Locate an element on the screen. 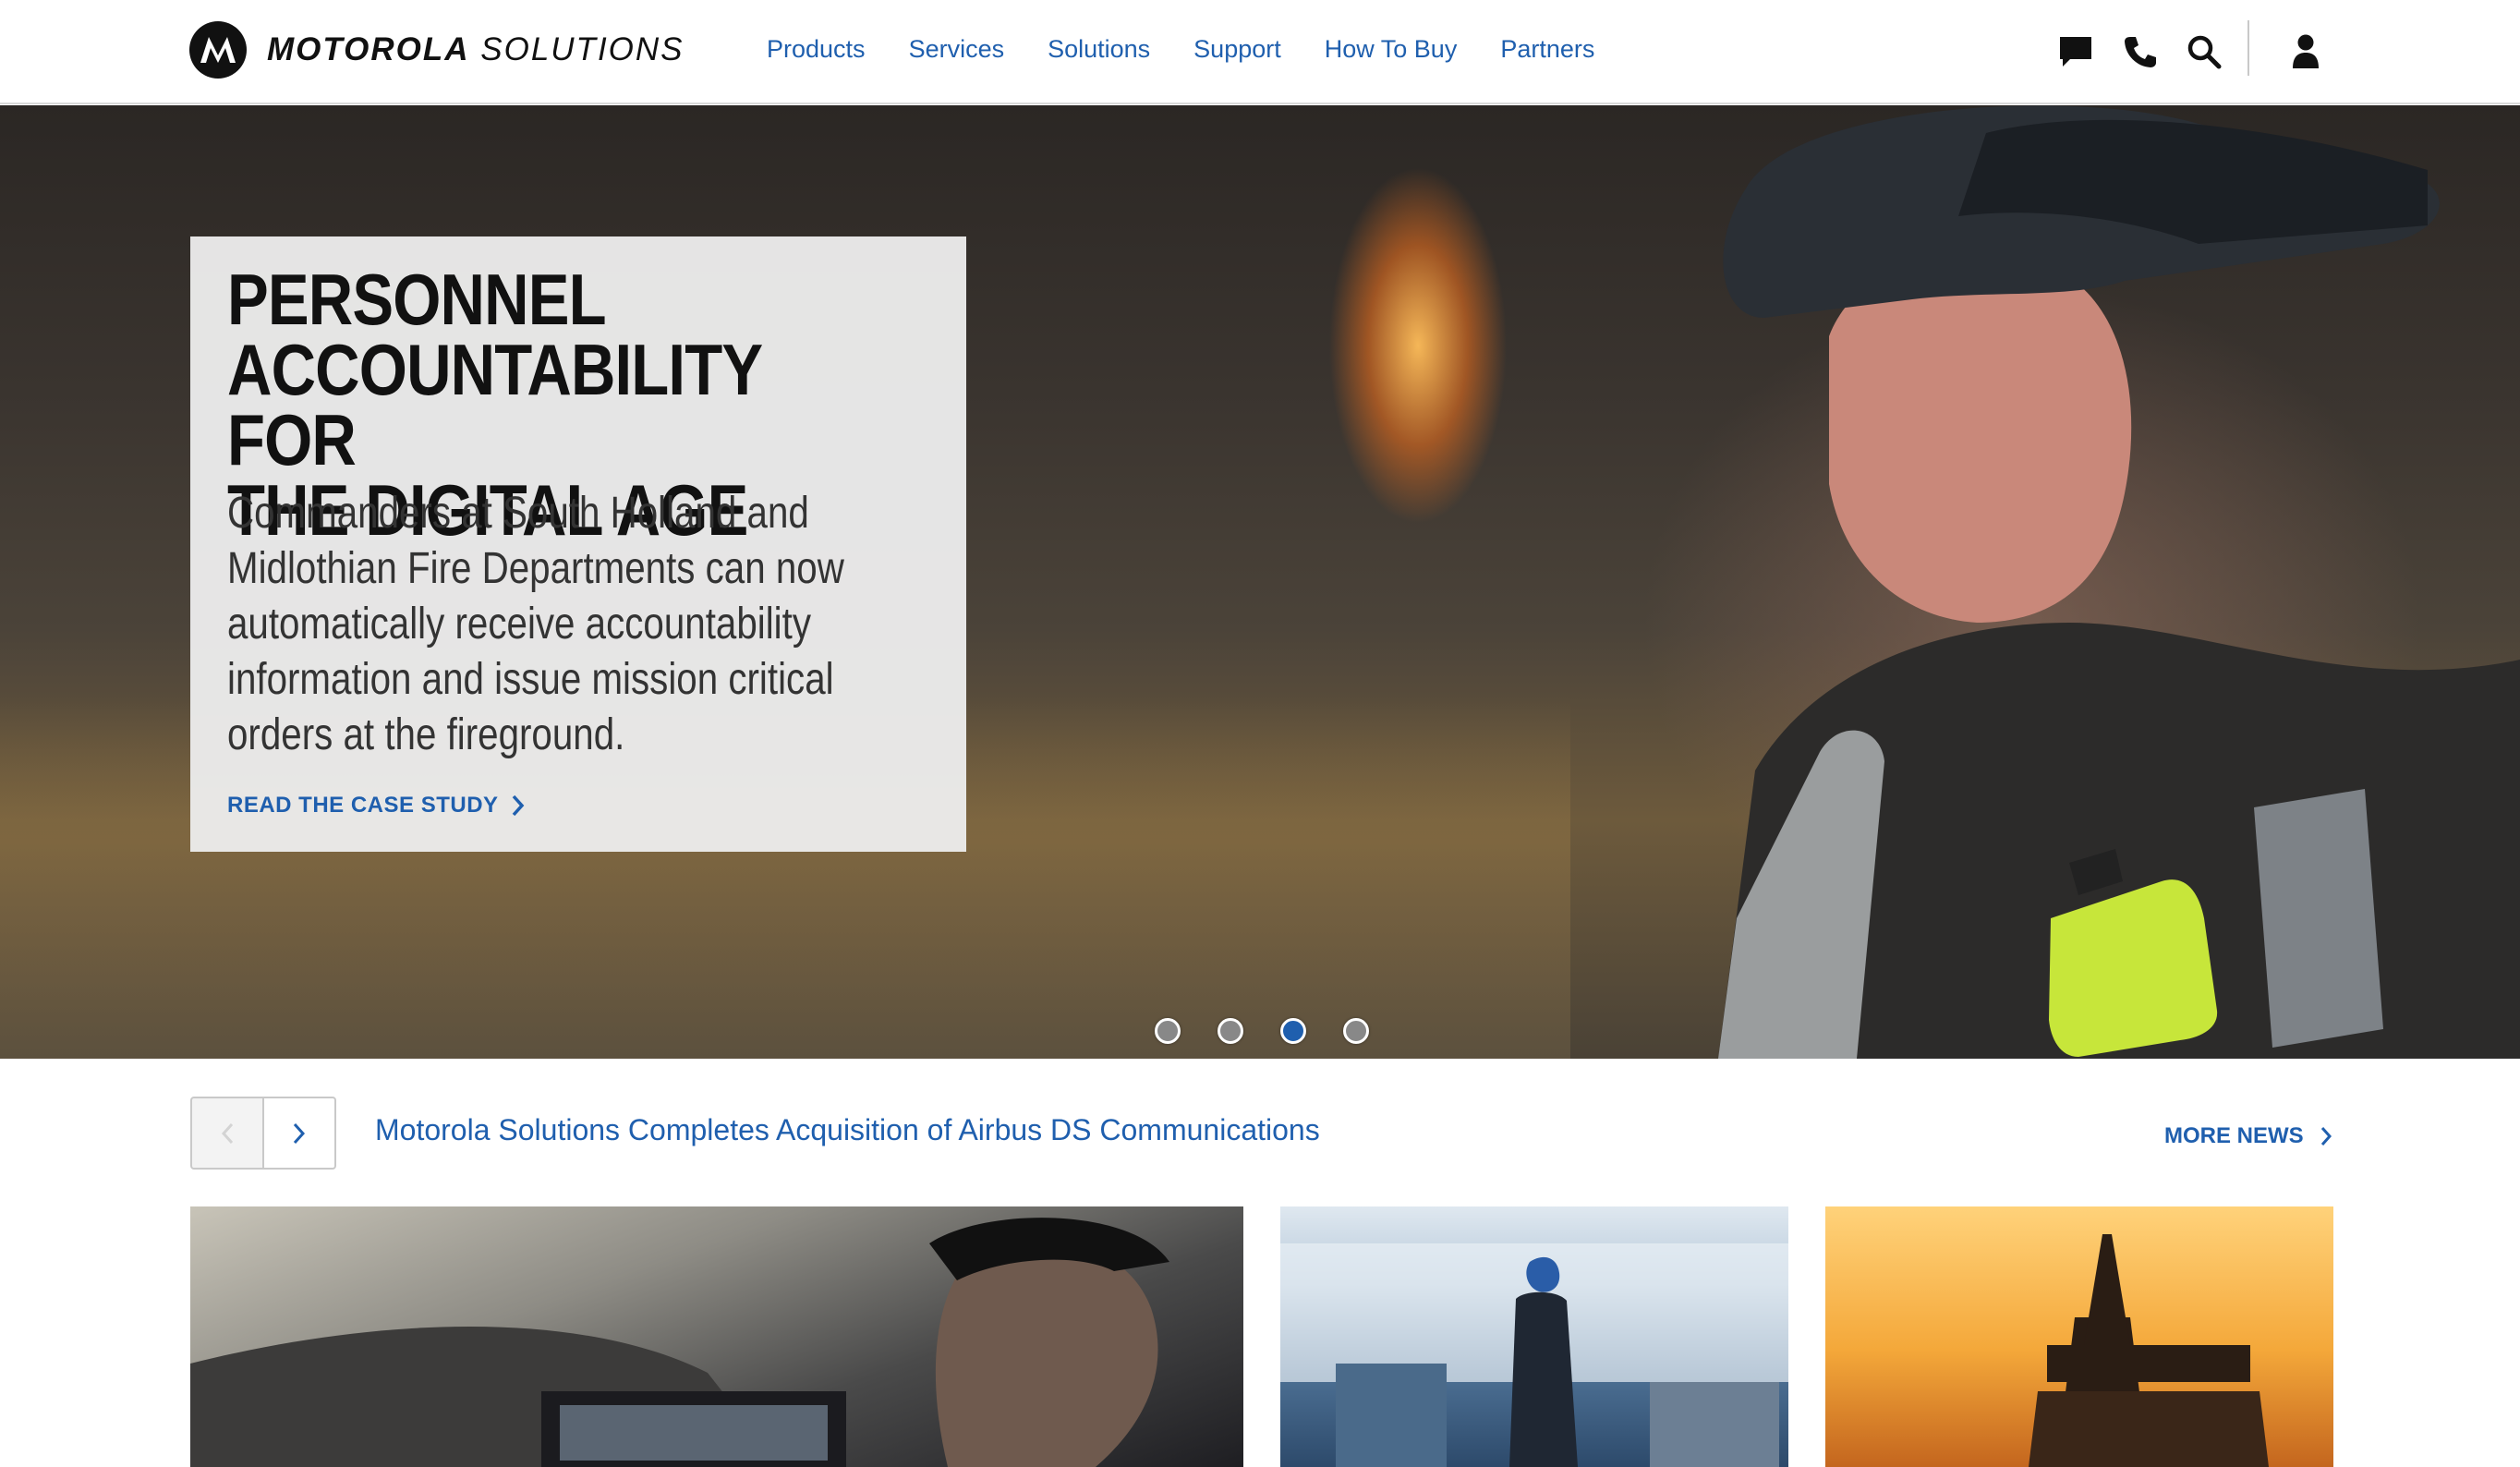 Image resolution: width=2520 pixels, height=1467 pixels. news-next-button is located at coordinates (299, 1133).